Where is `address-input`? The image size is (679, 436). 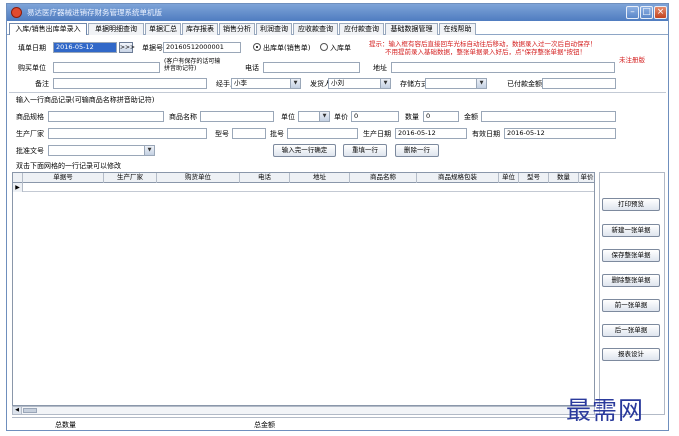 address-input is located at coordinates (503, 67).